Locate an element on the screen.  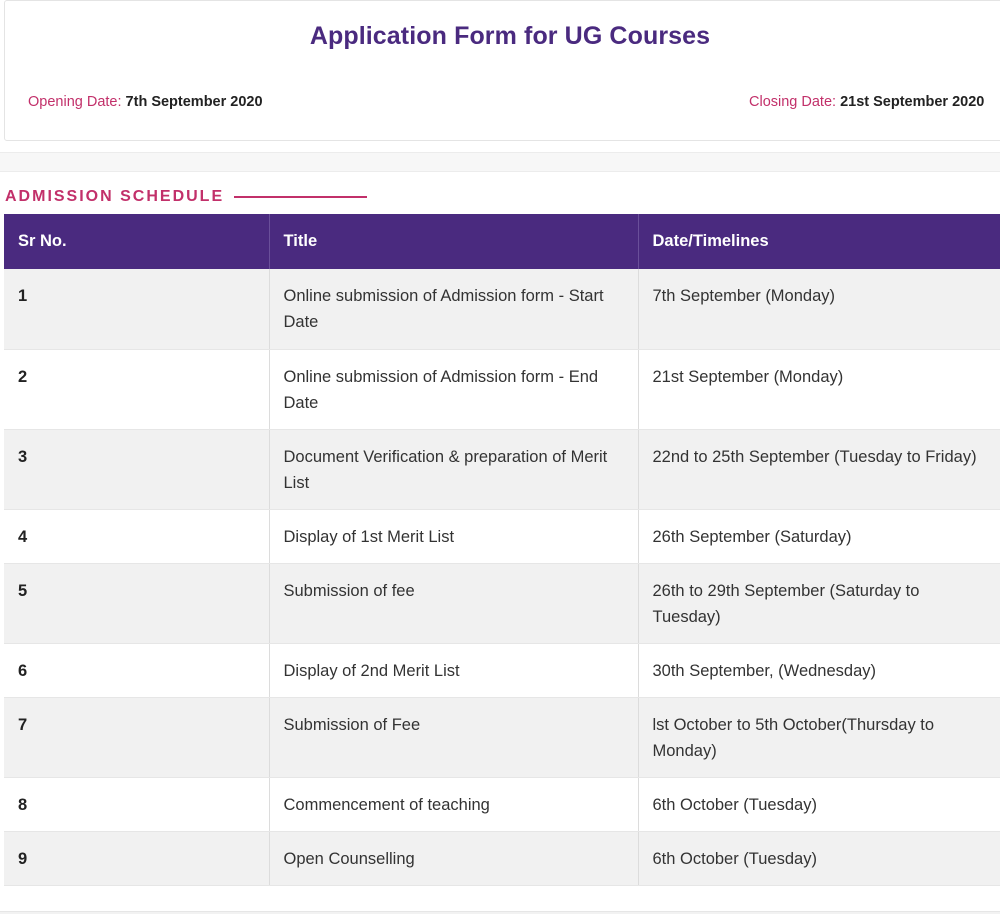
row-sr-no: 8 is located at coordinates (137, 804).